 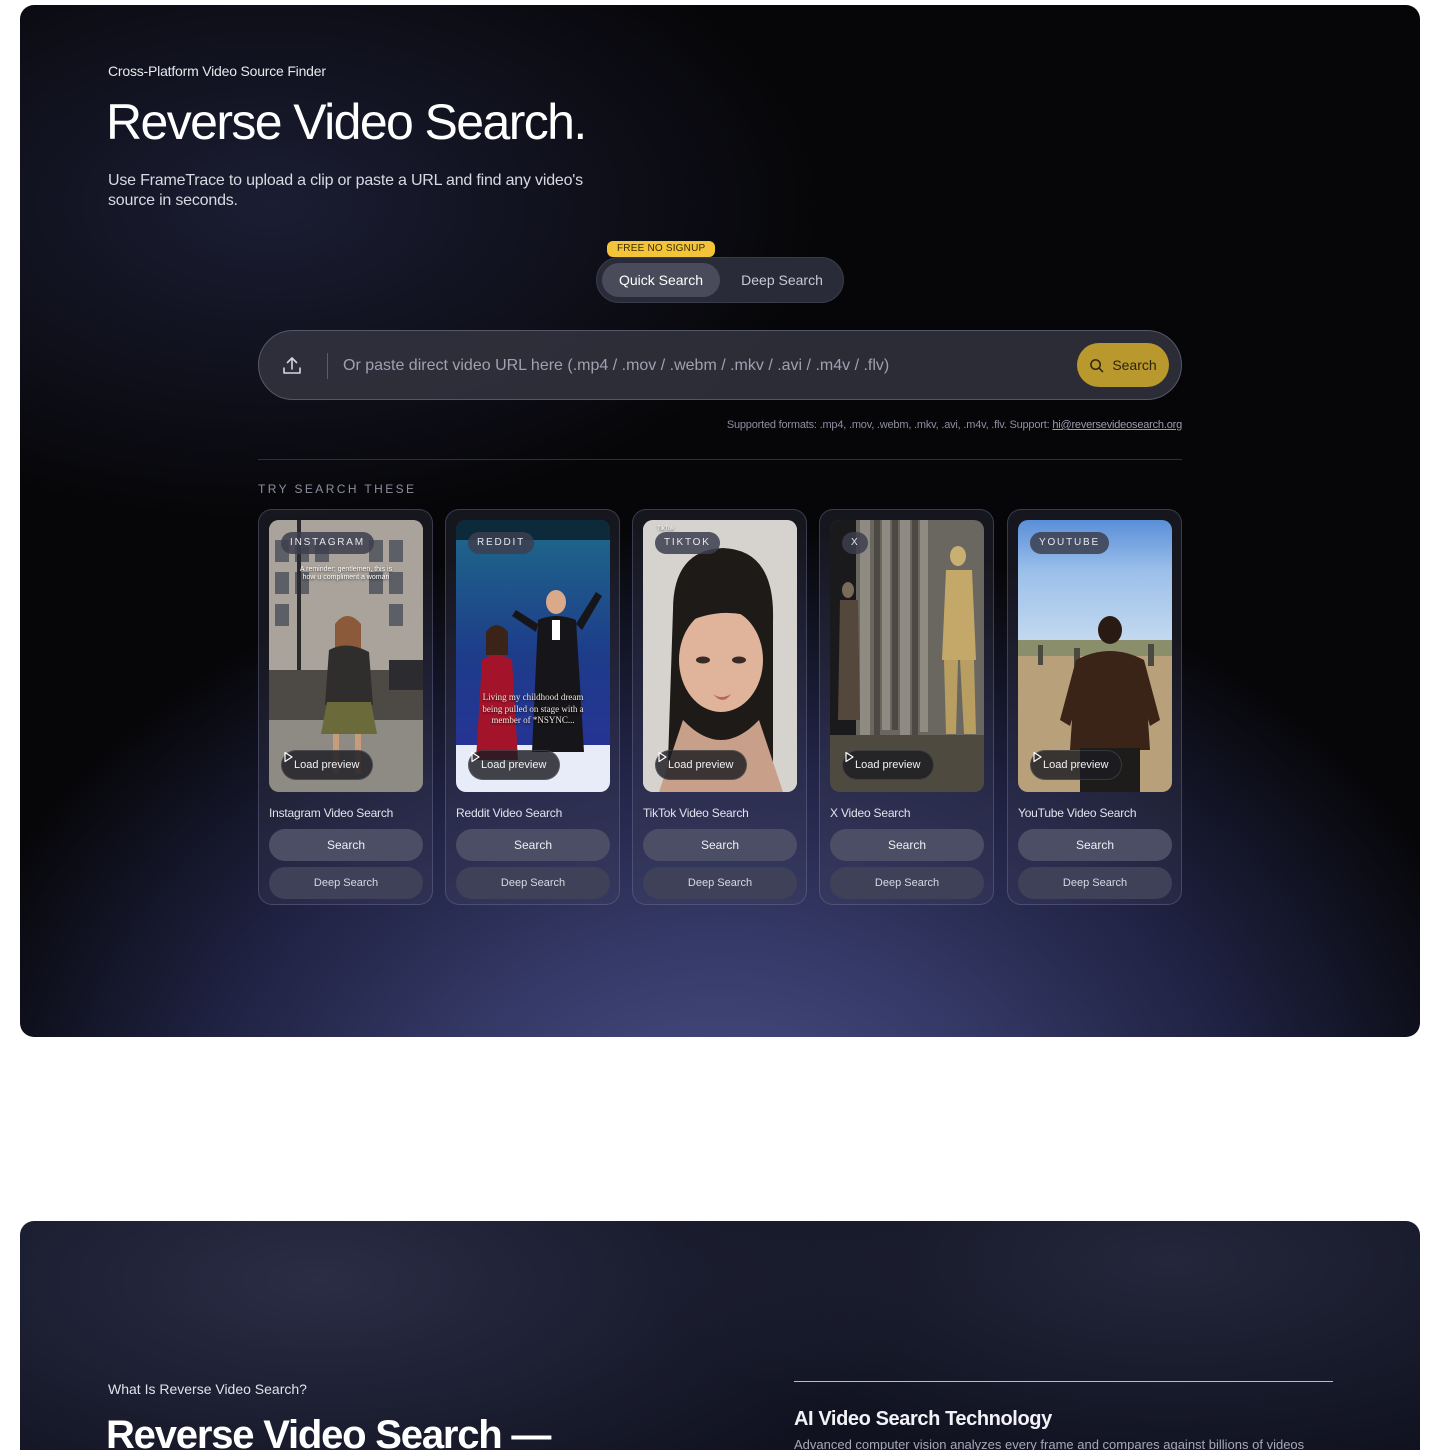 What do you see at coordinates (661, 280) in the screenshot?
I see `quick-search-tab: Quick Search` at bounding box center [661, 280].